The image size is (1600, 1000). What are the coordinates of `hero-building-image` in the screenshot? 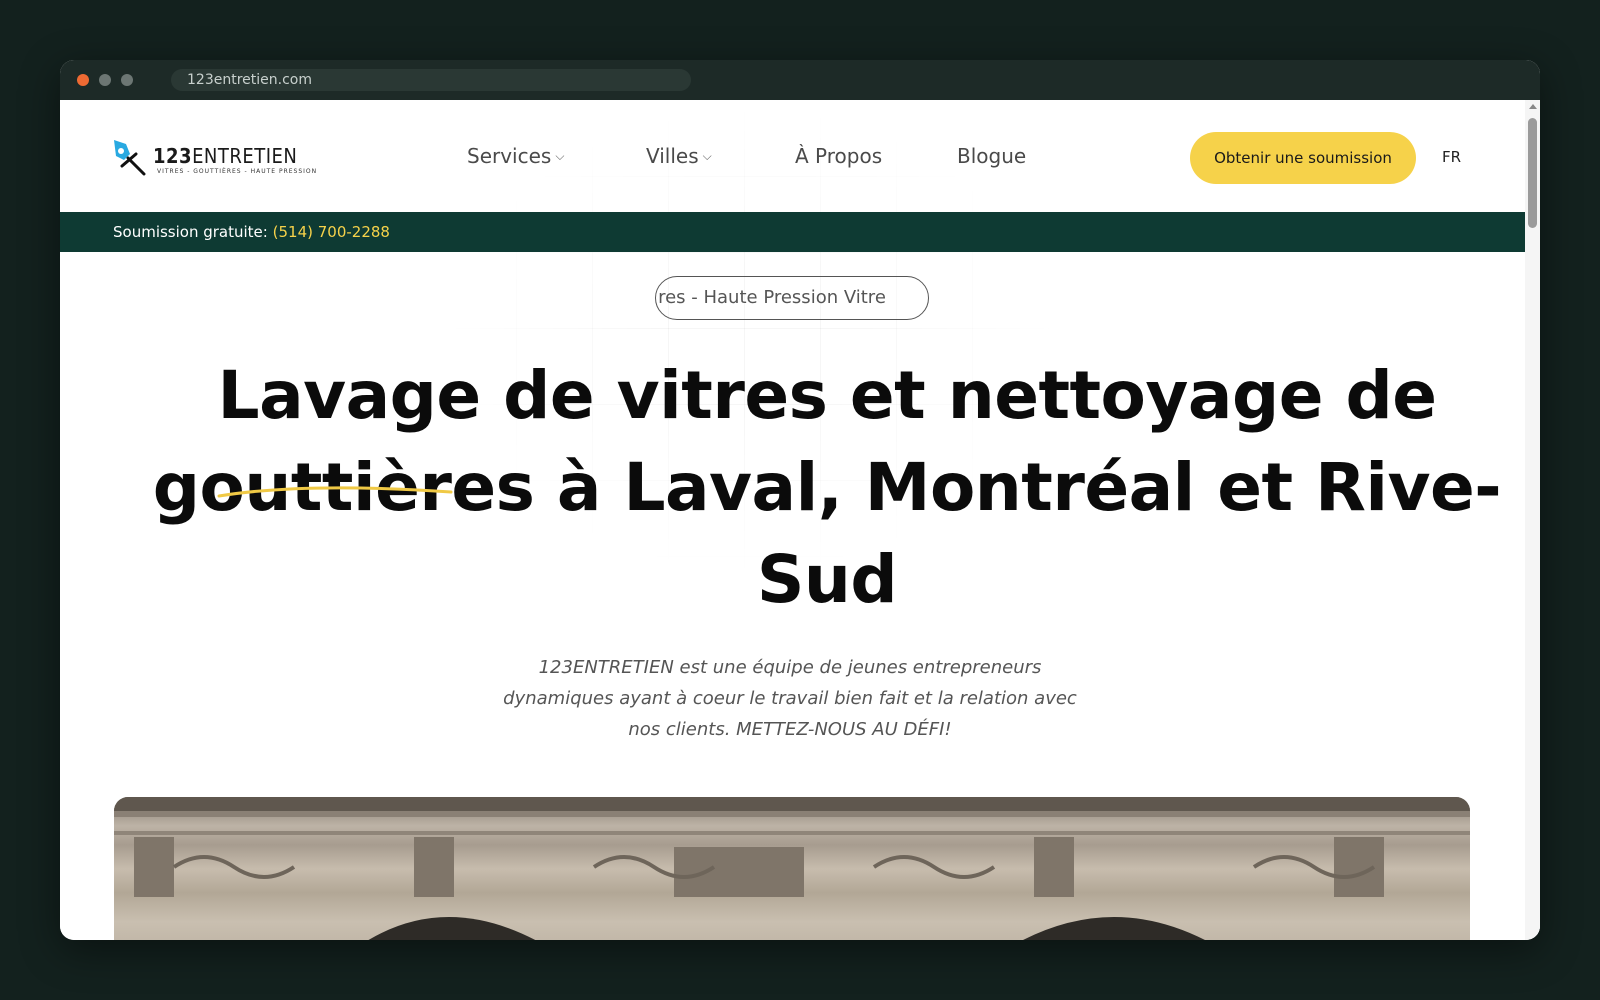 It's located at (792, 868).